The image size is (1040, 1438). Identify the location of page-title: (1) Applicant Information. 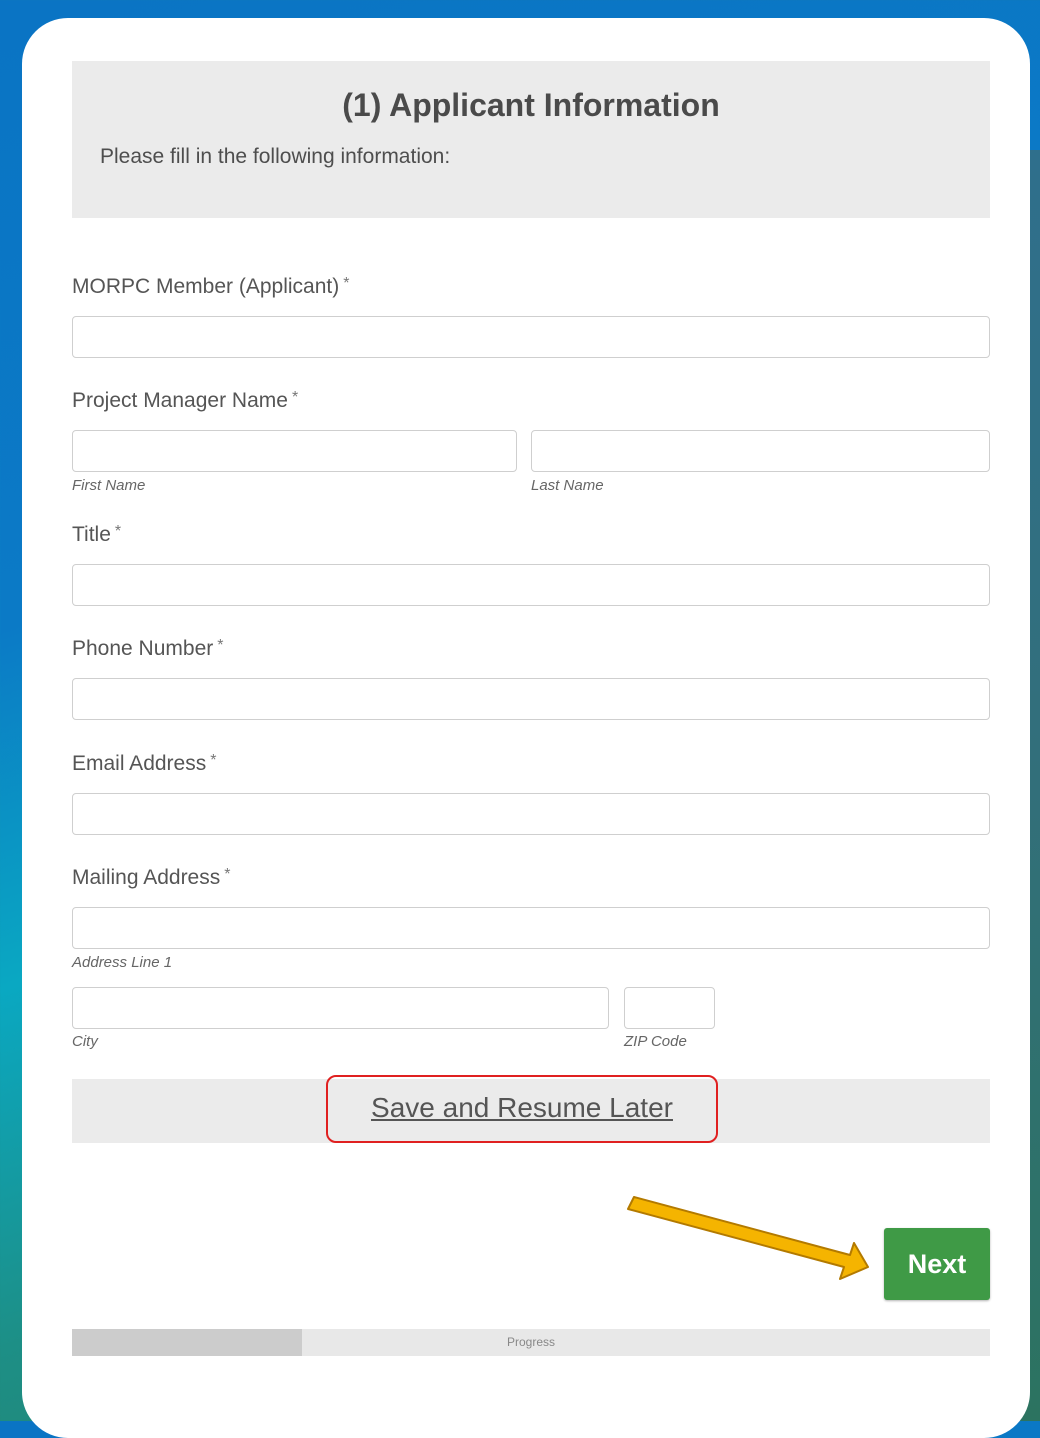
(531, 105).